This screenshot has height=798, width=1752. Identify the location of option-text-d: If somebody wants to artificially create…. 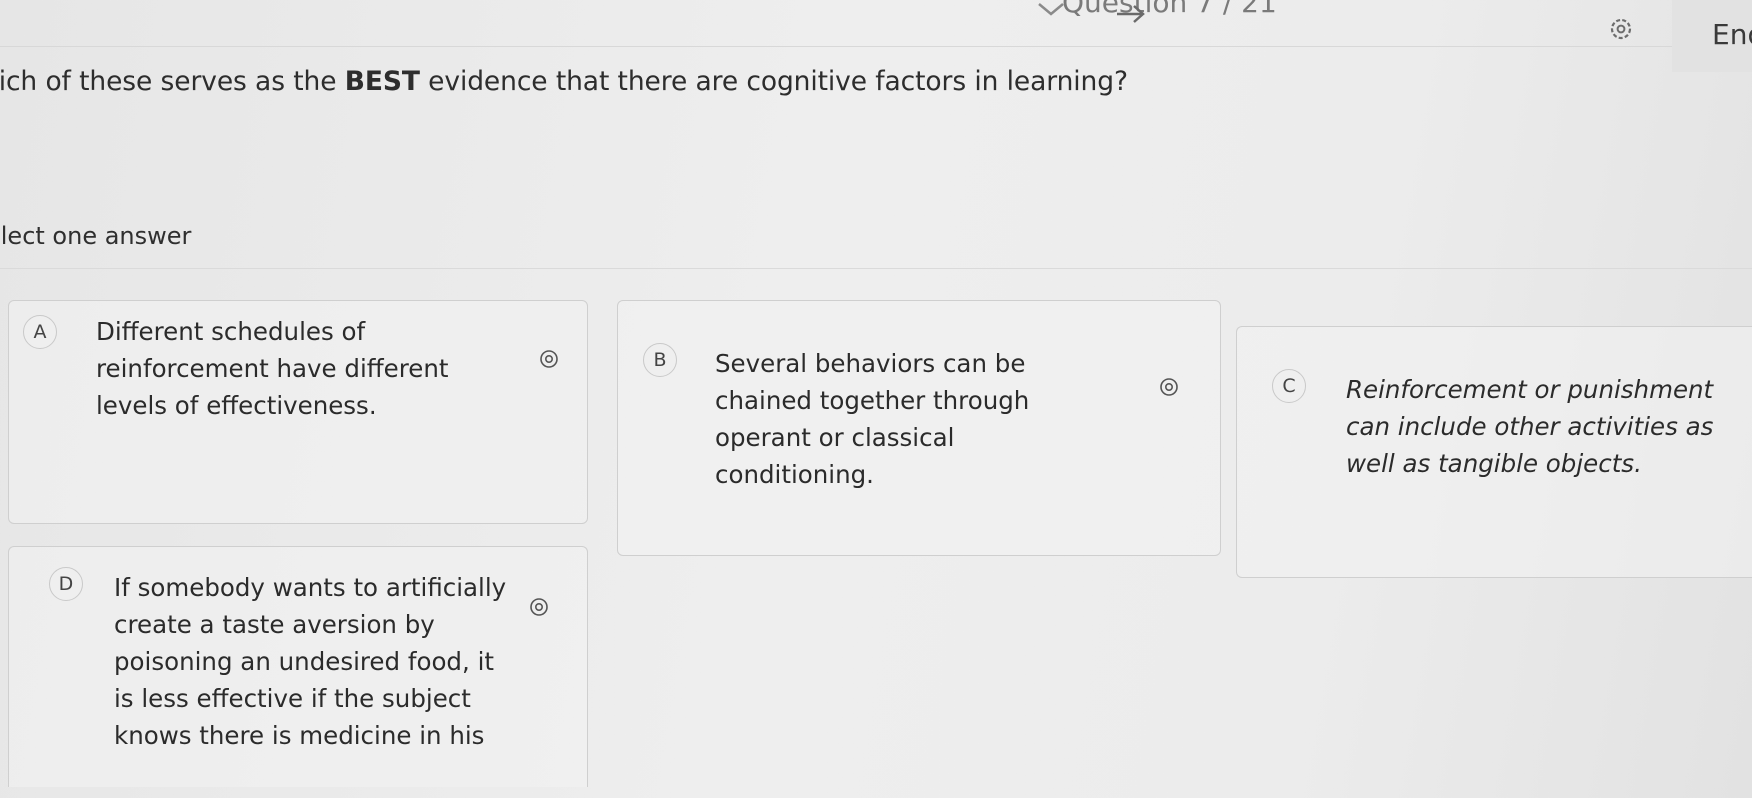
(310, 661).